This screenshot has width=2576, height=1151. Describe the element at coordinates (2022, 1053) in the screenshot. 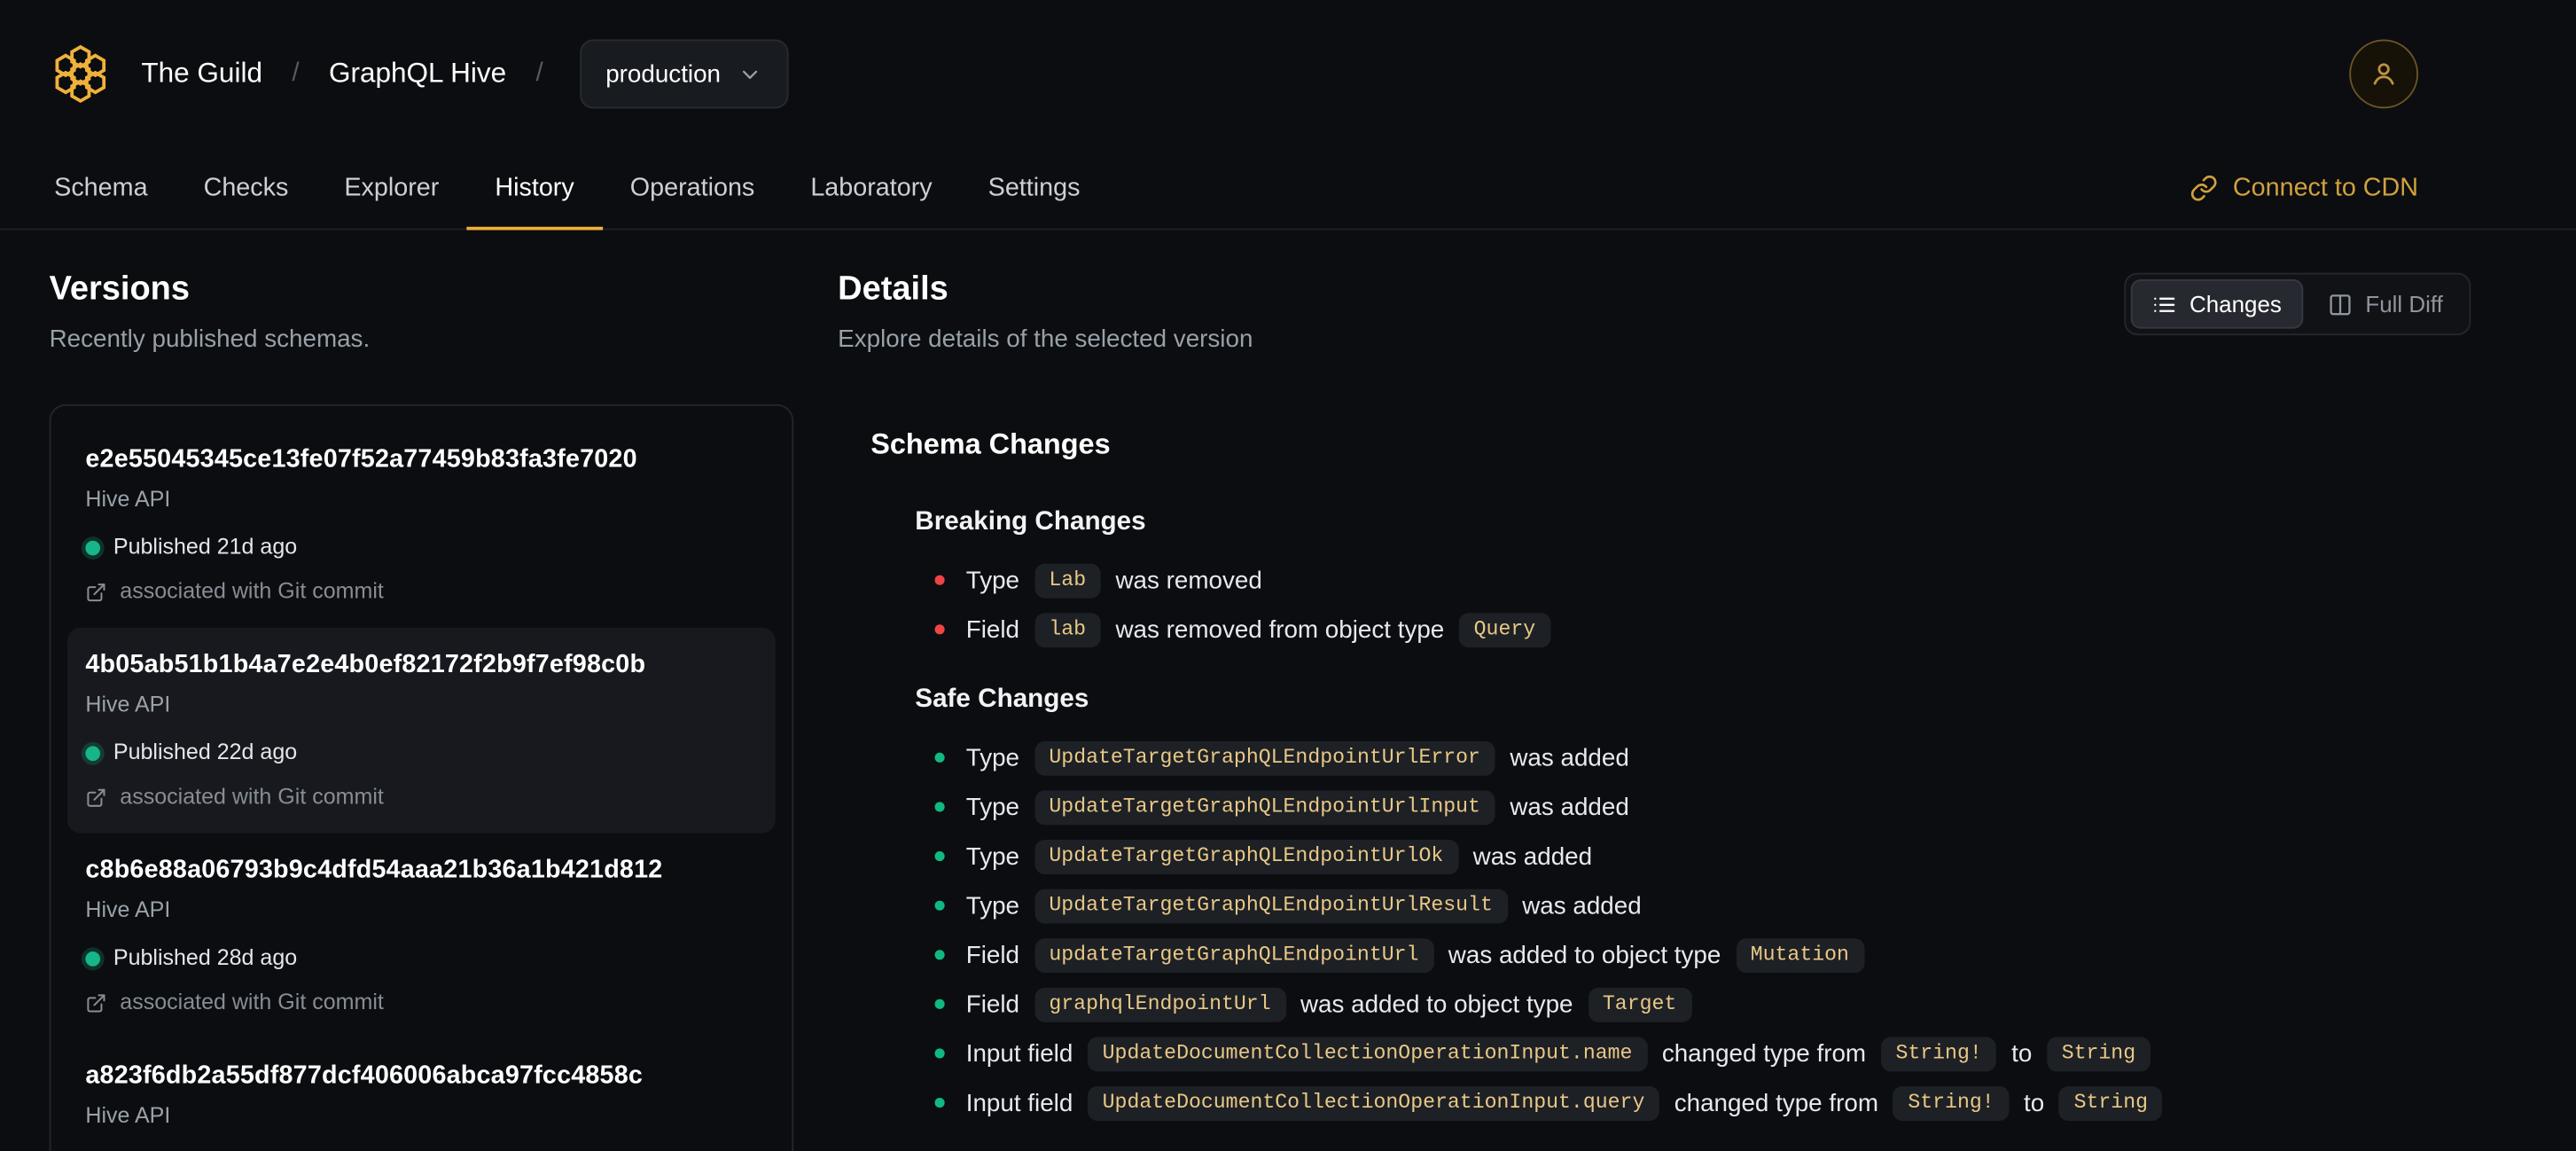

I see `change-text: to` at that location.